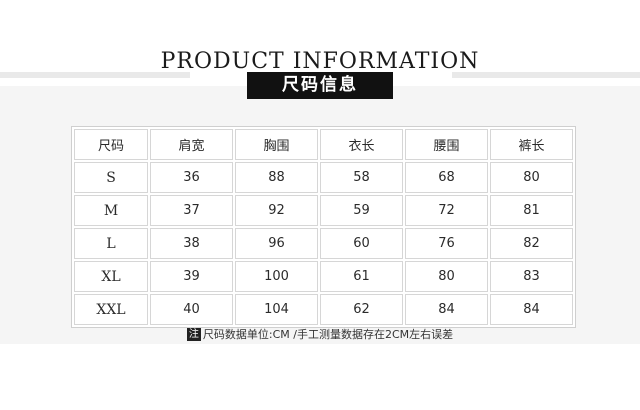  What do you see at coordinates (276, 309) in the screenshot?
I see `table-cell: 104` at bounding box center [276, 309].